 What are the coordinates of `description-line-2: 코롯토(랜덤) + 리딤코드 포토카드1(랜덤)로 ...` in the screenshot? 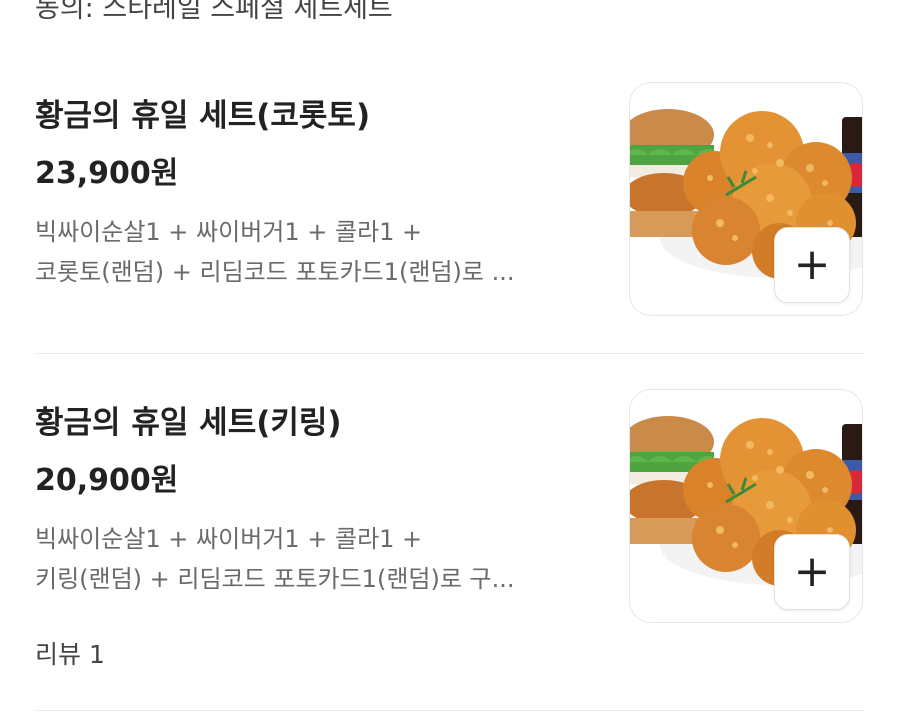 It's located at (275, 272).